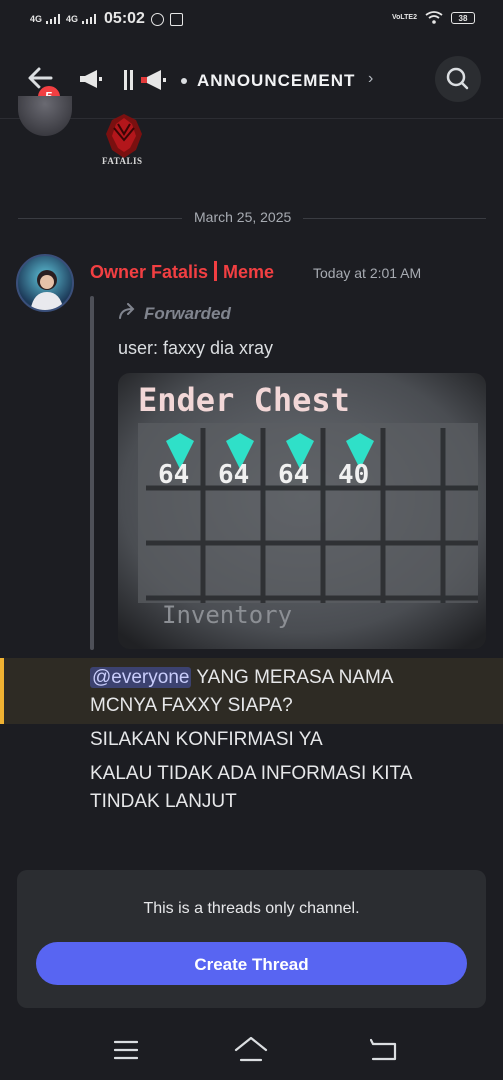 The image size is (503, 1080). I want to click on avatar-image, so click(47, 290).